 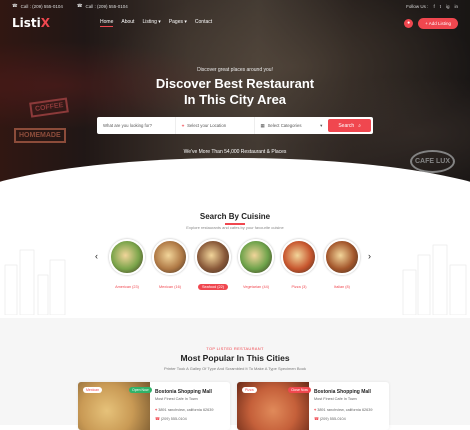 I want to click on grid-icon: ▦, so click(x=262, y=125).